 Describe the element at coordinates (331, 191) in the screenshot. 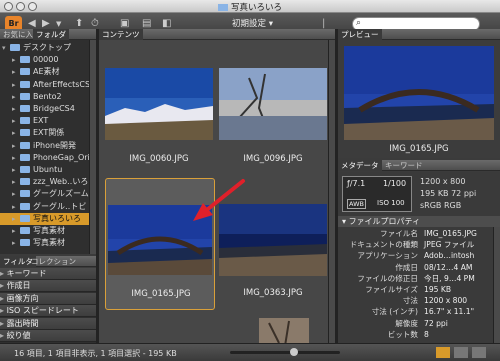

I see `content-scrollbar` at that location.